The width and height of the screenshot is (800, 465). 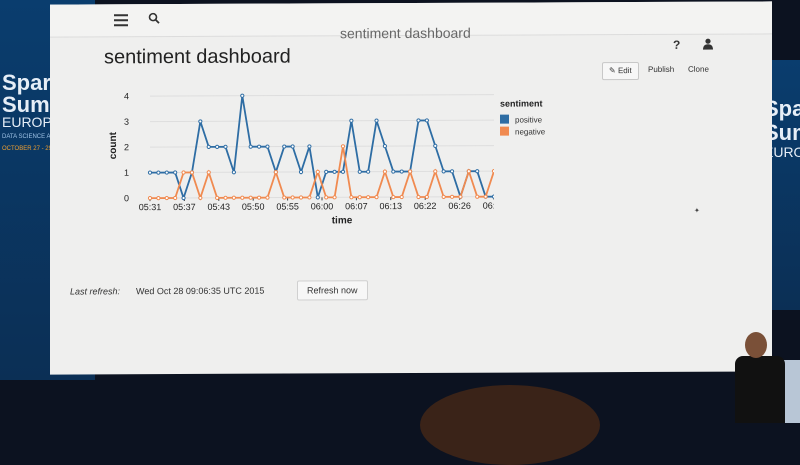 What do you see at coordinates (522, 131) in the screenshot?
I see `legend-item-negative: negative` at bounding box center [522, 131].